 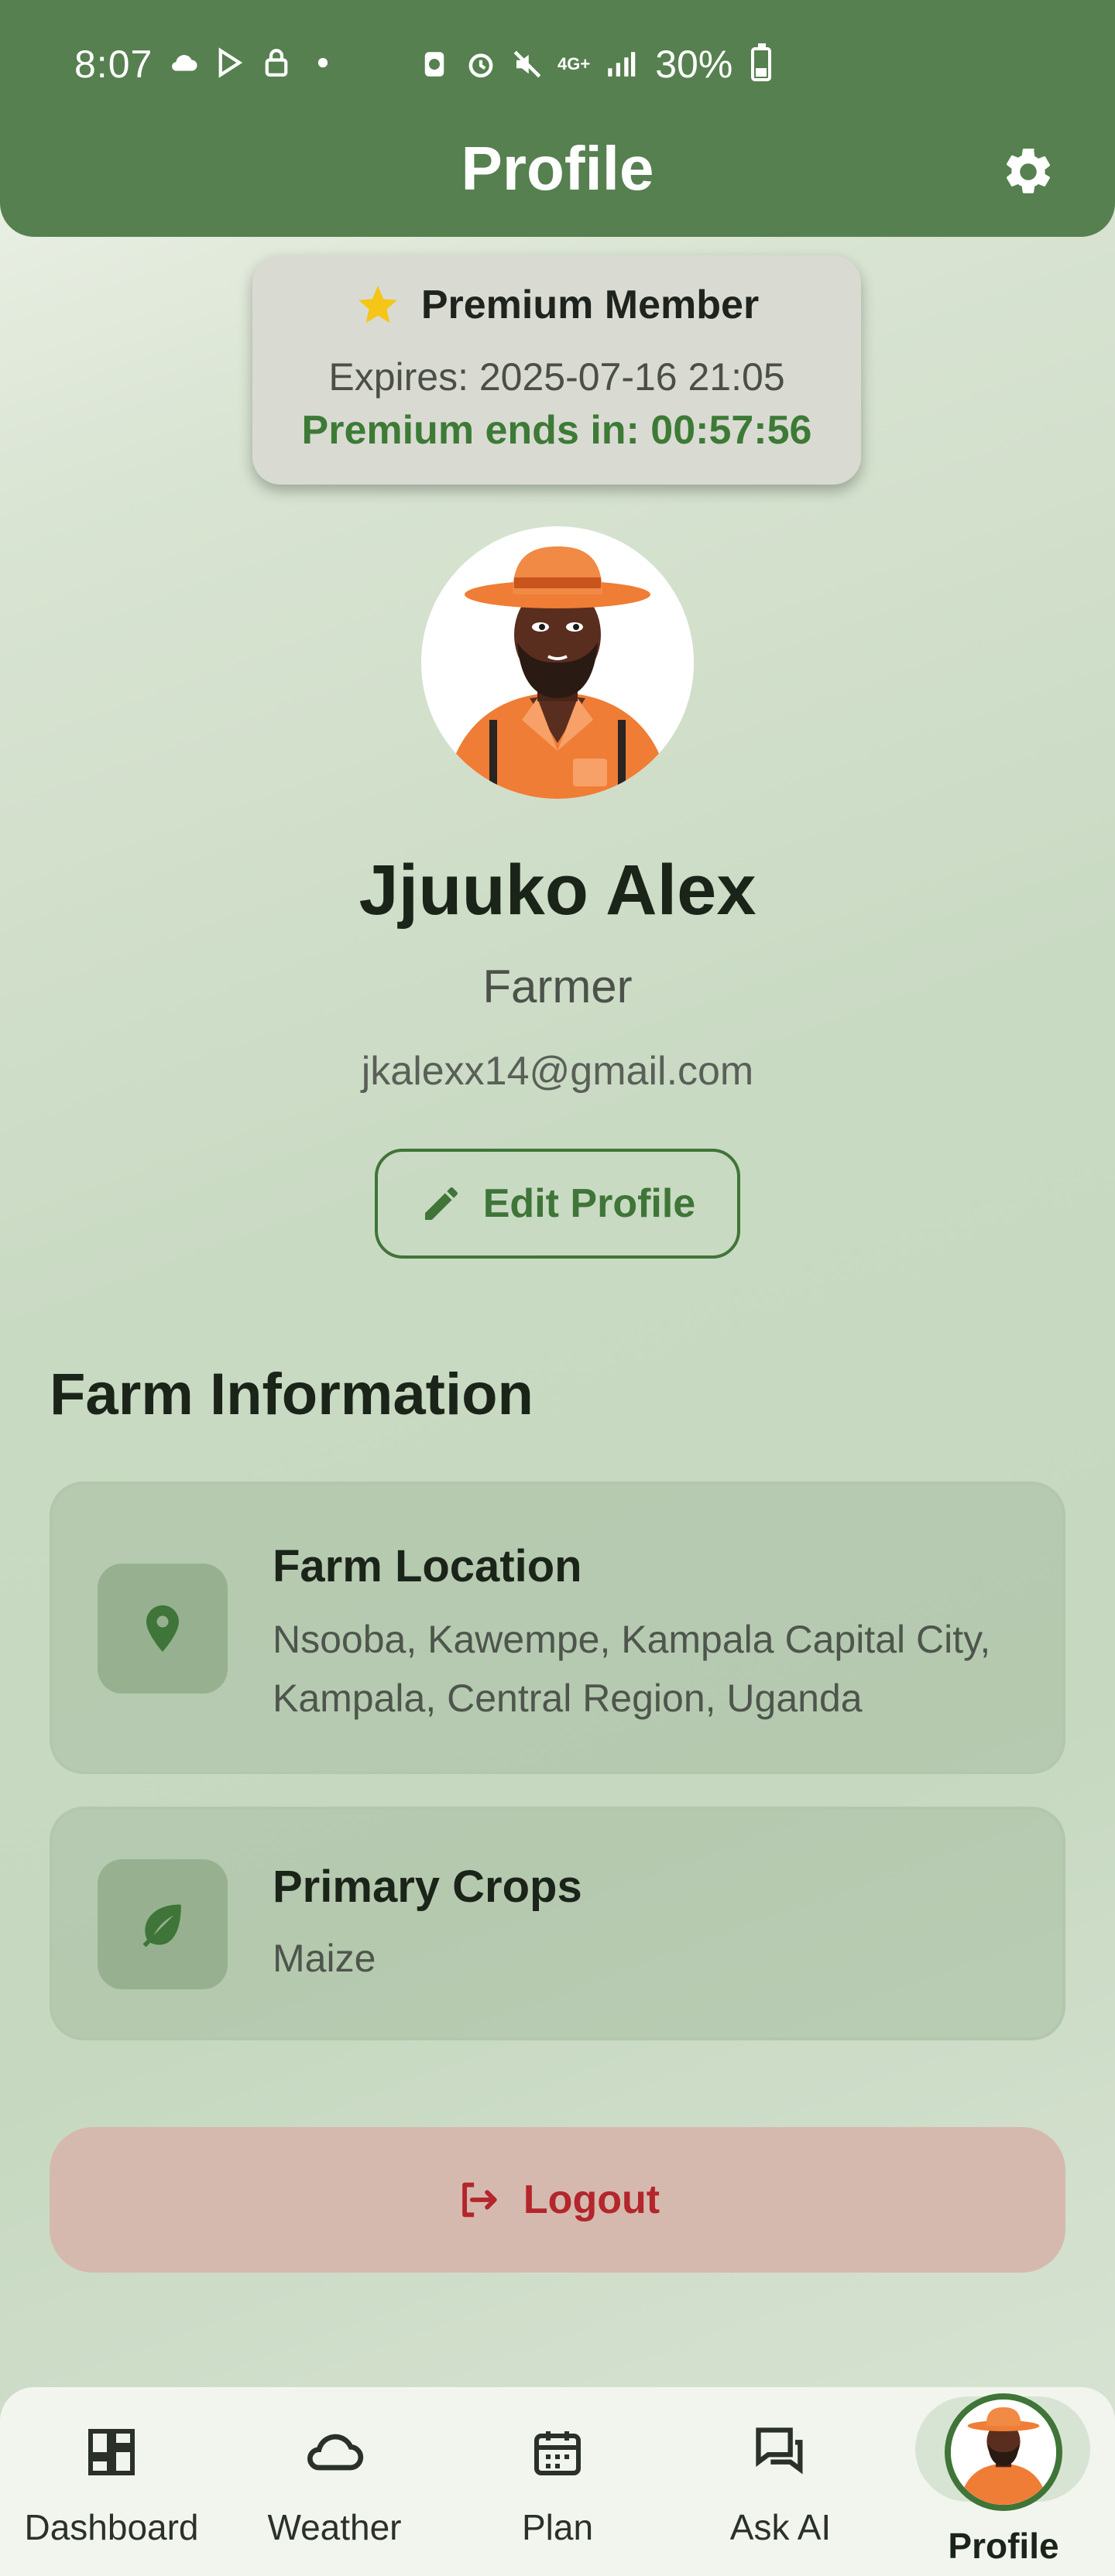 What do you see at coordinates (557, 890) in the screenshot?
I see `user-name: Jjuuko Alex` at bounding box center [557, 890].